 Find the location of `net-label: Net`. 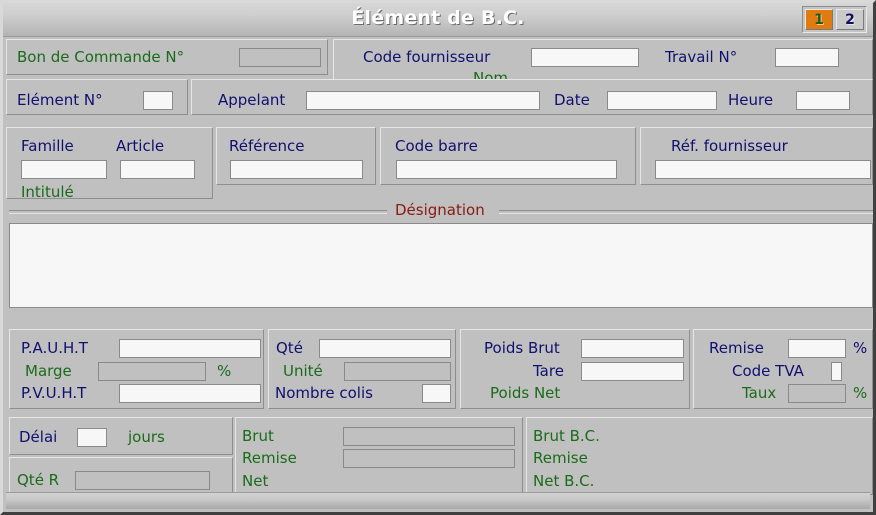

net-label: Net is located at coordinates (255, 481).